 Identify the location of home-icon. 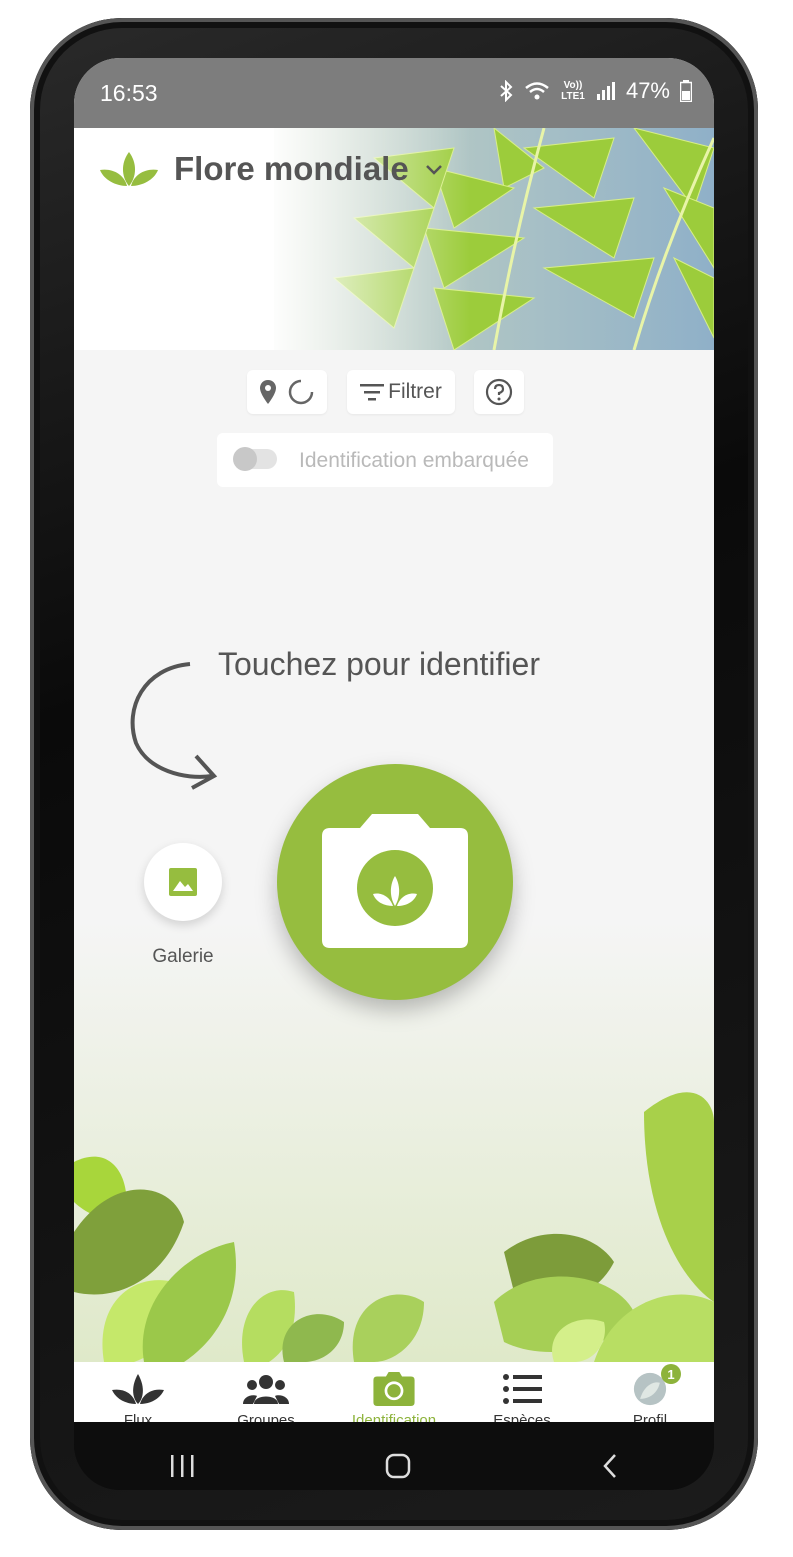
(398, 1466).